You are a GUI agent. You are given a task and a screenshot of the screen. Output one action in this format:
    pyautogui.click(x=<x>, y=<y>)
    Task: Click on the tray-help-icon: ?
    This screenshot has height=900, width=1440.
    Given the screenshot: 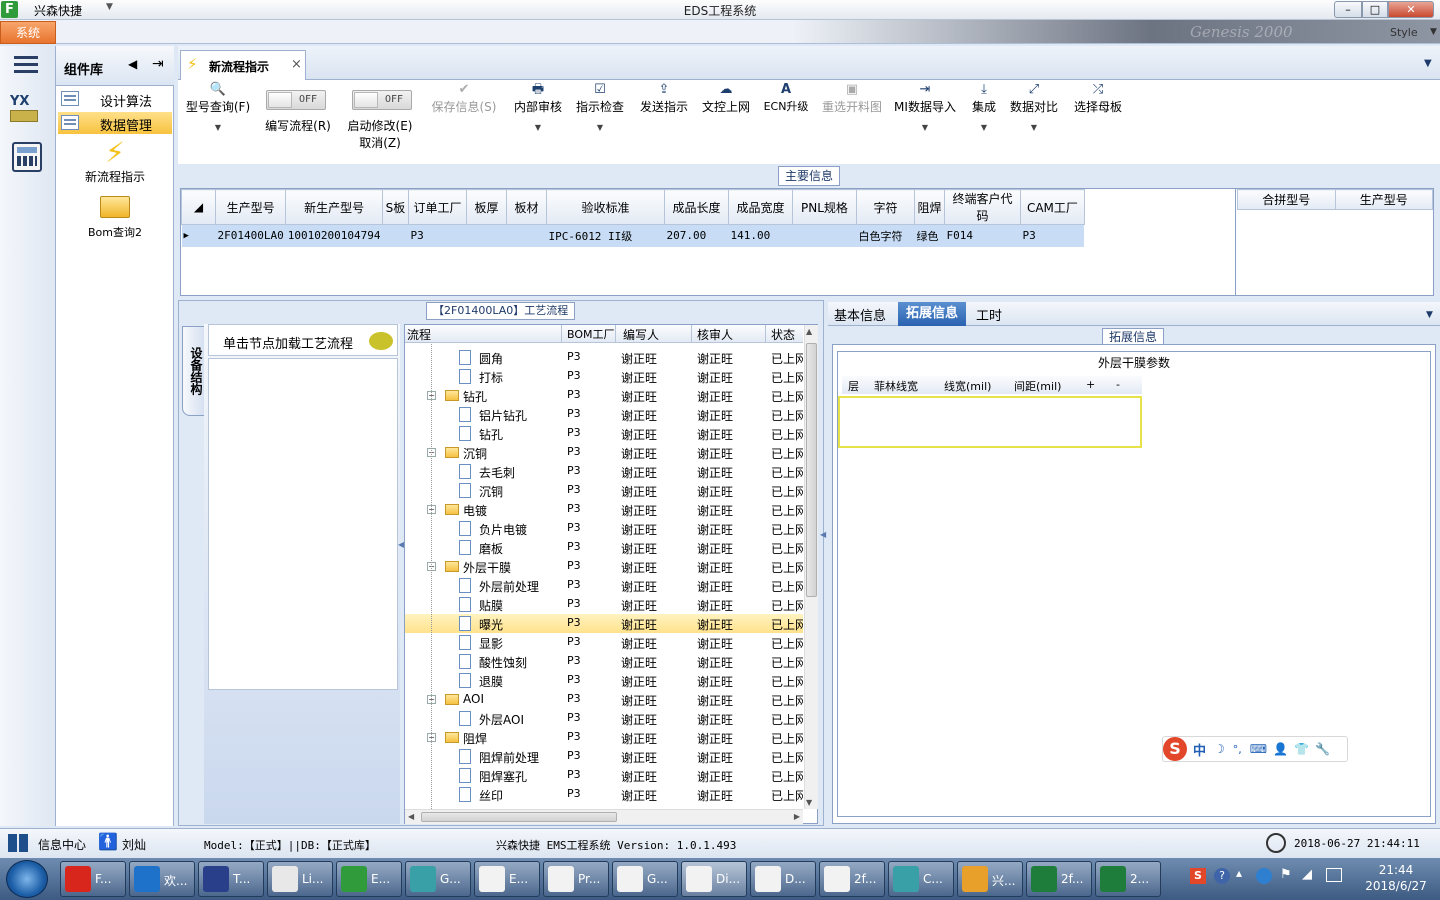 What is the action you would take?
    pyautogui.click(x=1222, y=876)
    